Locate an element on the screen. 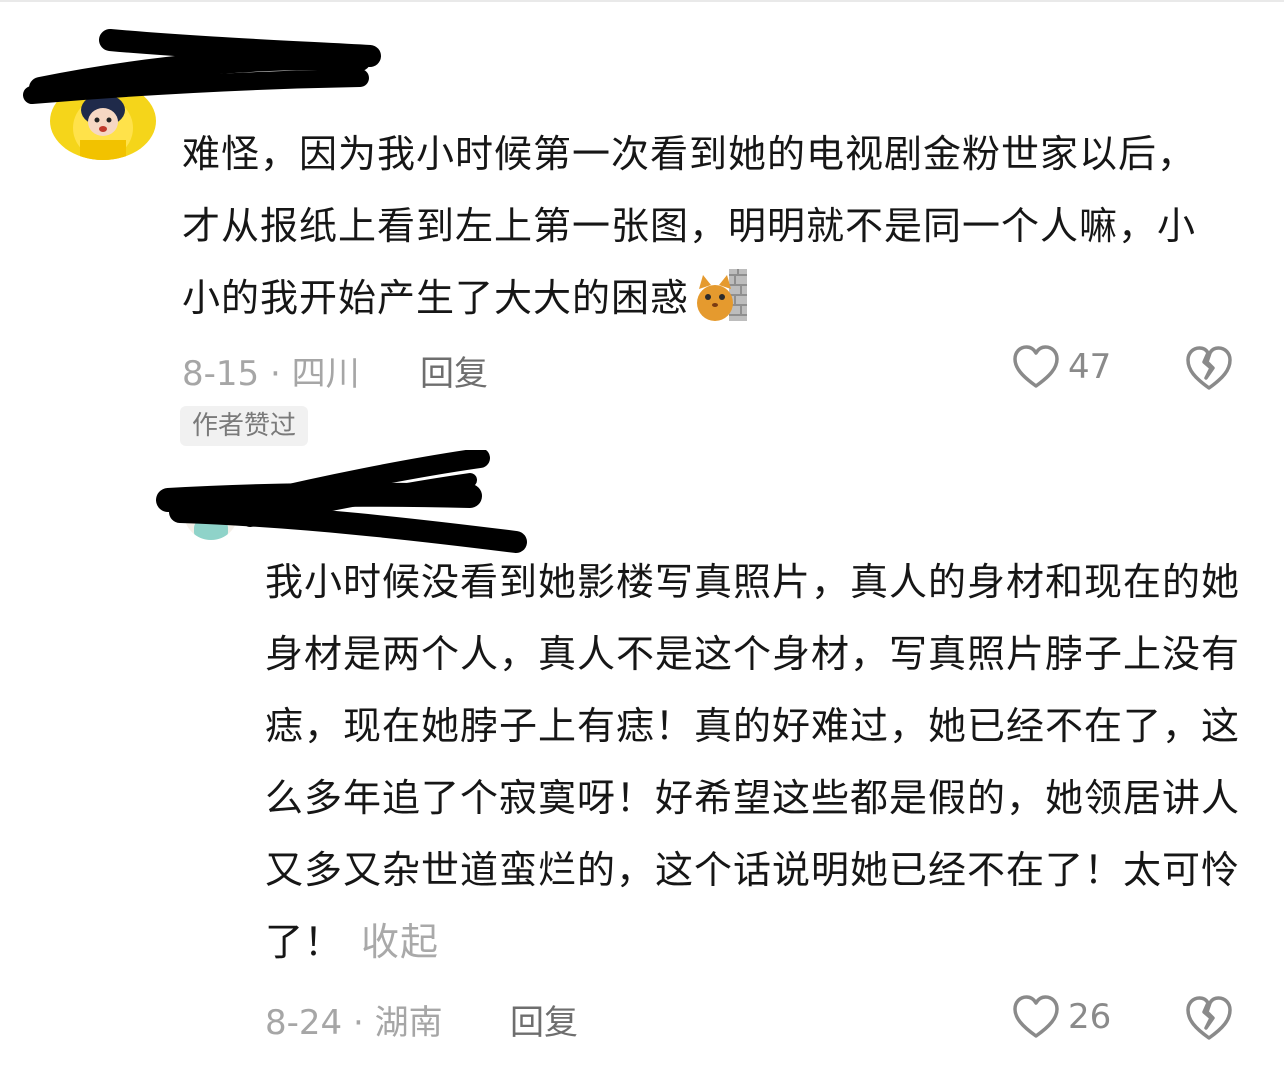 This screenshot has height=1078, width=1284. cat-behind-wall-icon is located at coordinates (721, 295).